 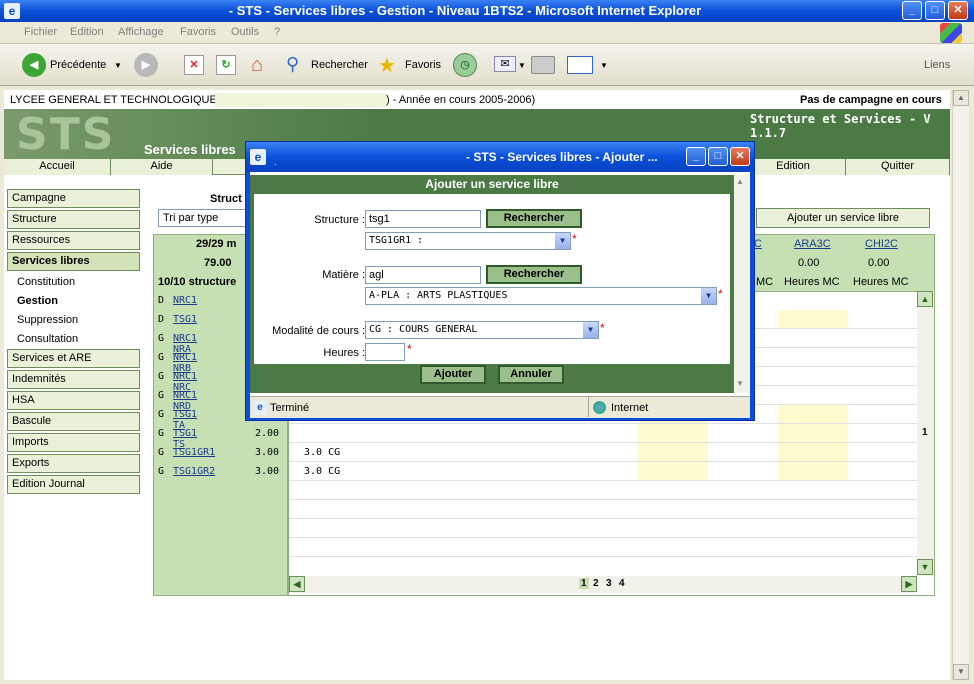 What do you see at coordinates (492, 184) in the screenshot?
I see `dialog-heading: Ajouter un service libre` at bounding box center [492, 184].